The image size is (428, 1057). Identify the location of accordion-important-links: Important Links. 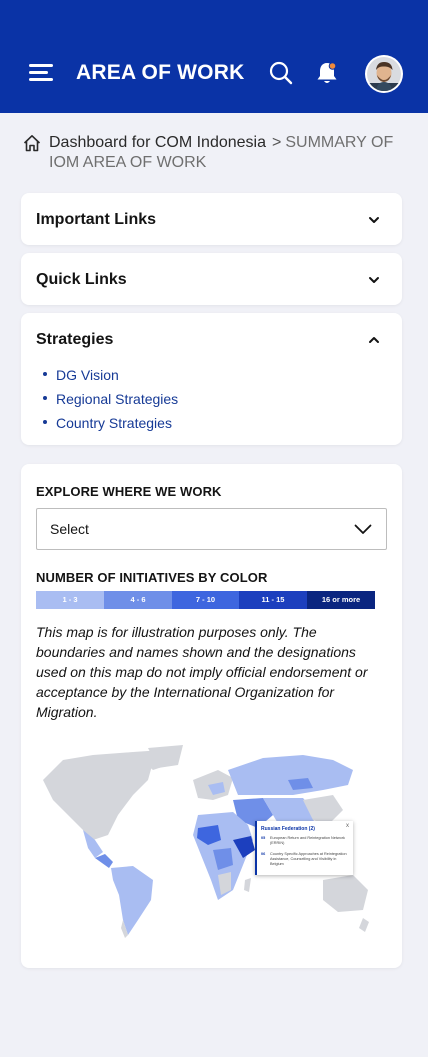
(211, 219).